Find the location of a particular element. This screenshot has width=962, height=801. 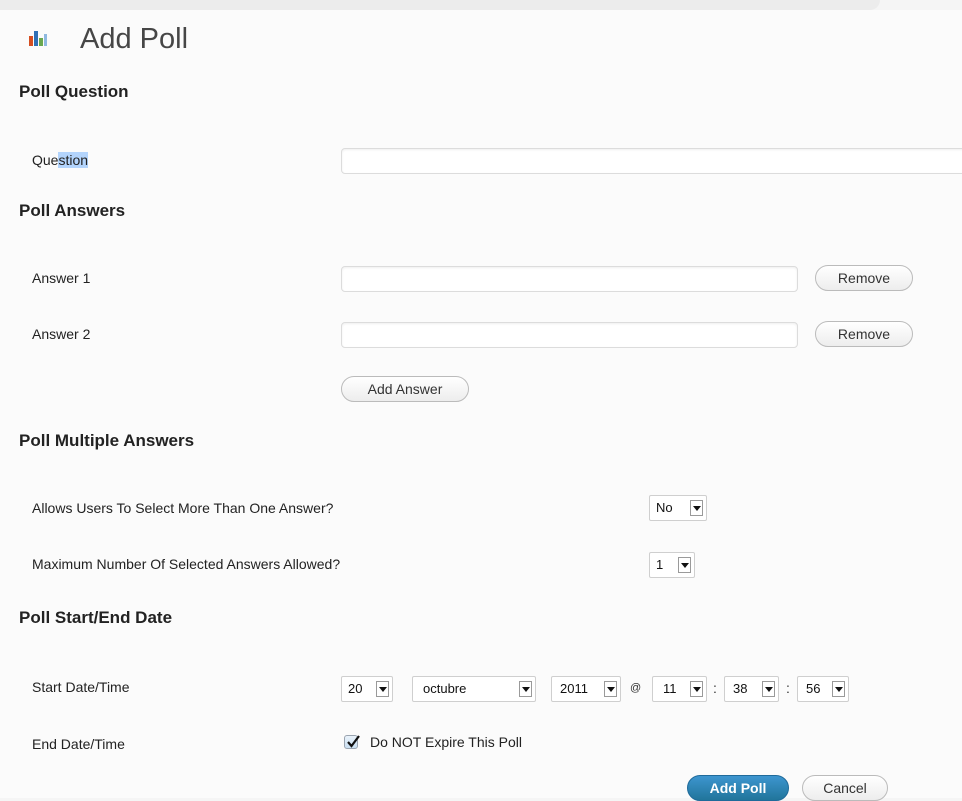

start-minute-select: 38 is located at coordinates (751, 689).